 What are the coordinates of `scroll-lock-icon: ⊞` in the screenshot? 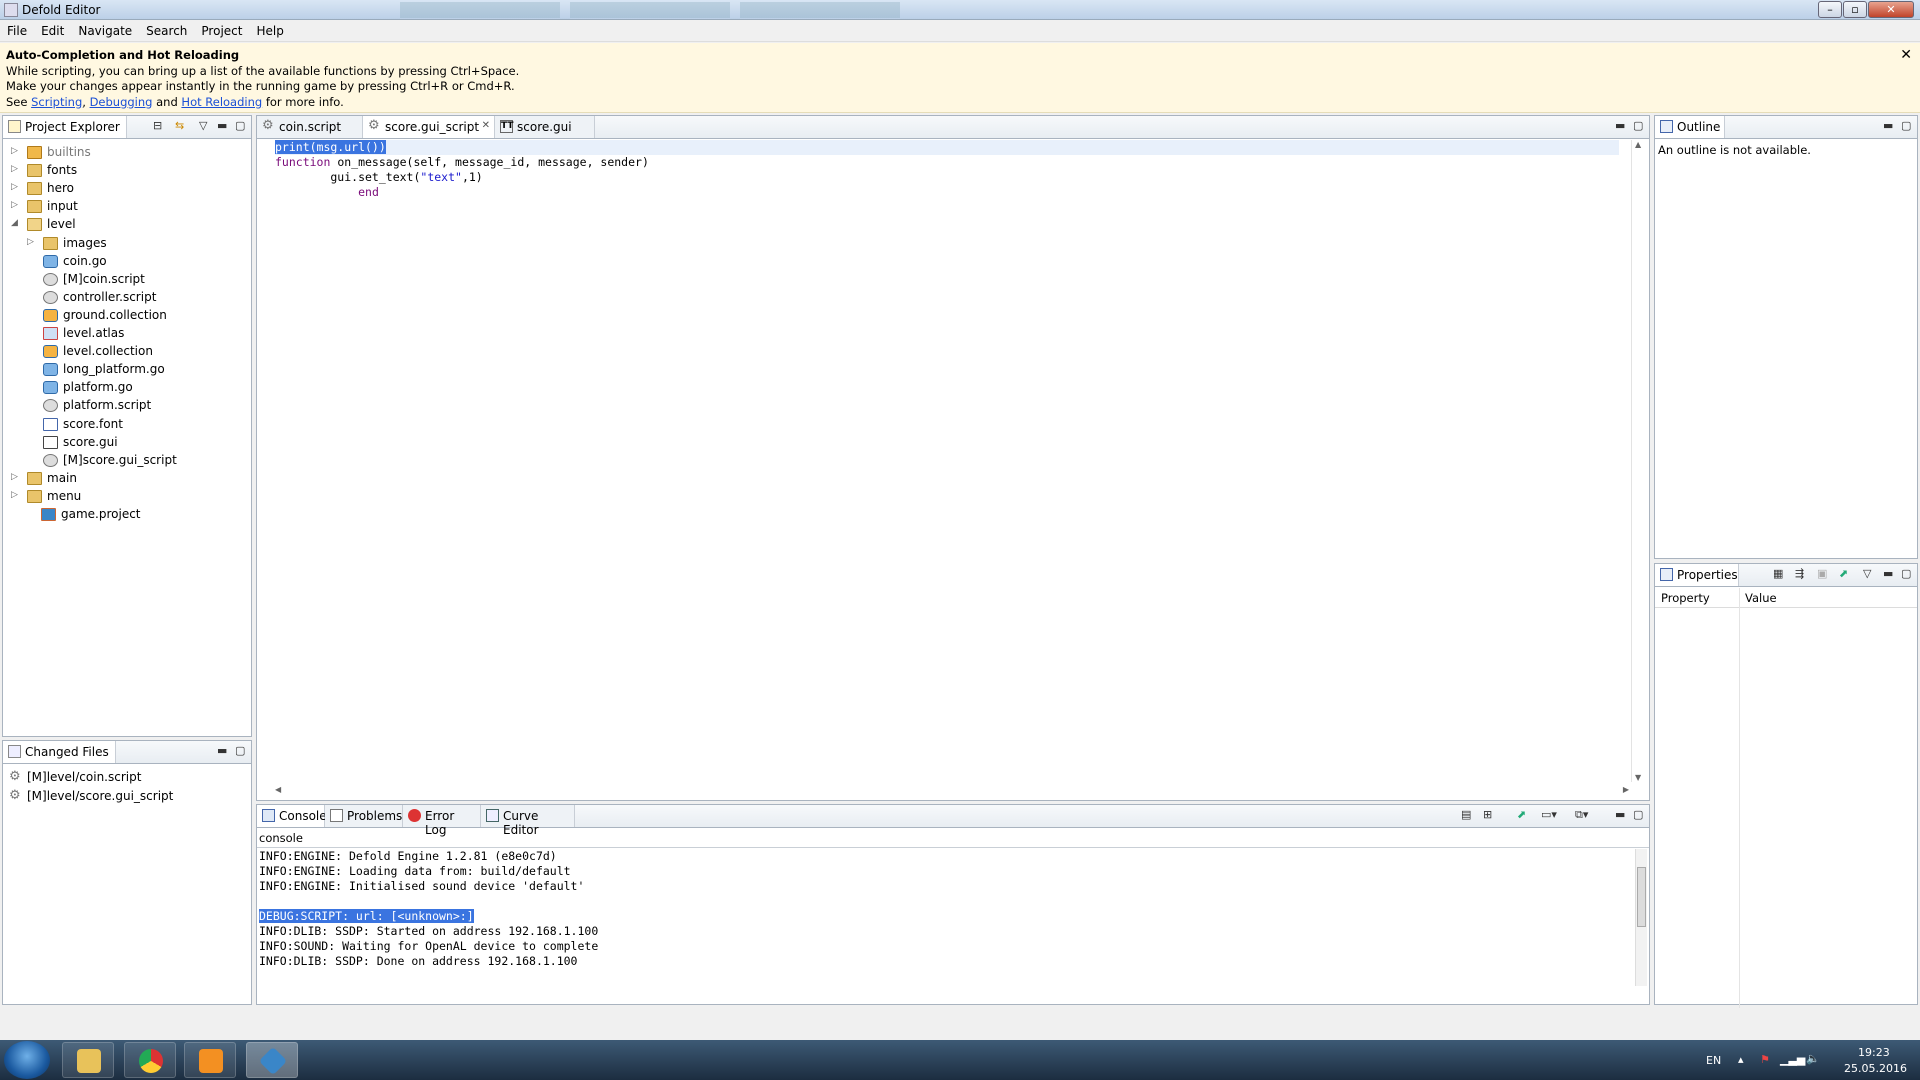 It's located at (1487, 814).